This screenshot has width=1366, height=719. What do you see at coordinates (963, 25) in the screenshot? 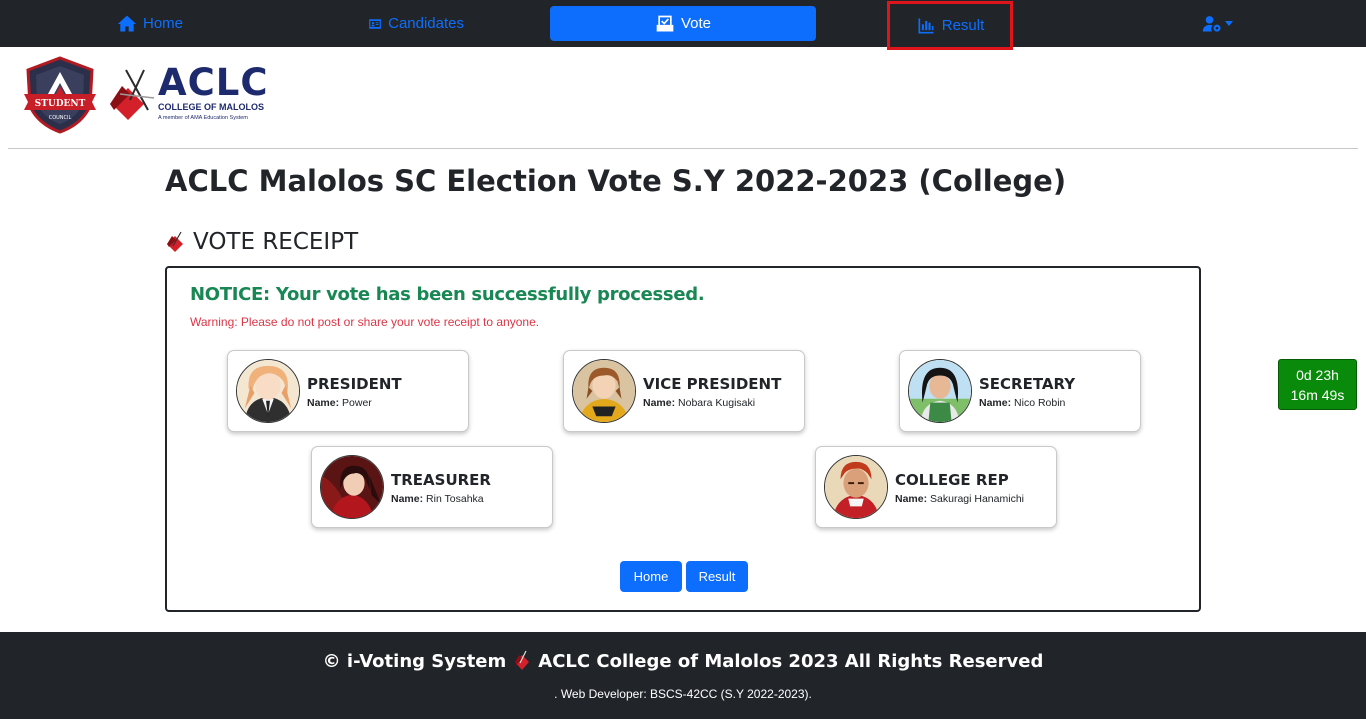
I see `nav-result-label: Result` at bounding box center [963, 25].